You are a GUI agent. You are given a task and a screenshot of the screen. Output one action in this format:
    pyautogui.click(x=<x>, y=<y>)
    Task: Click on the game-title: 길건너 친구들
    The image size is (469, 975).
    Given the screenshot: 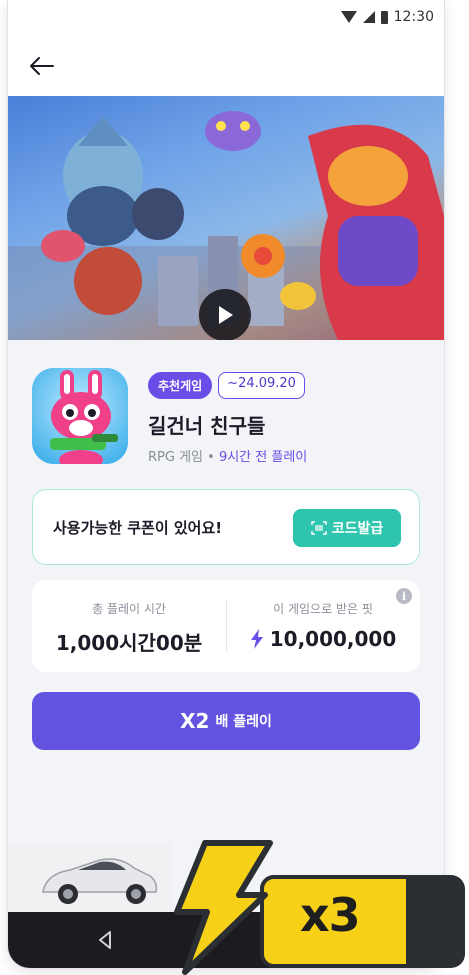 What is the action you would take?
    pyautogui.click(x=207, y=426)
    